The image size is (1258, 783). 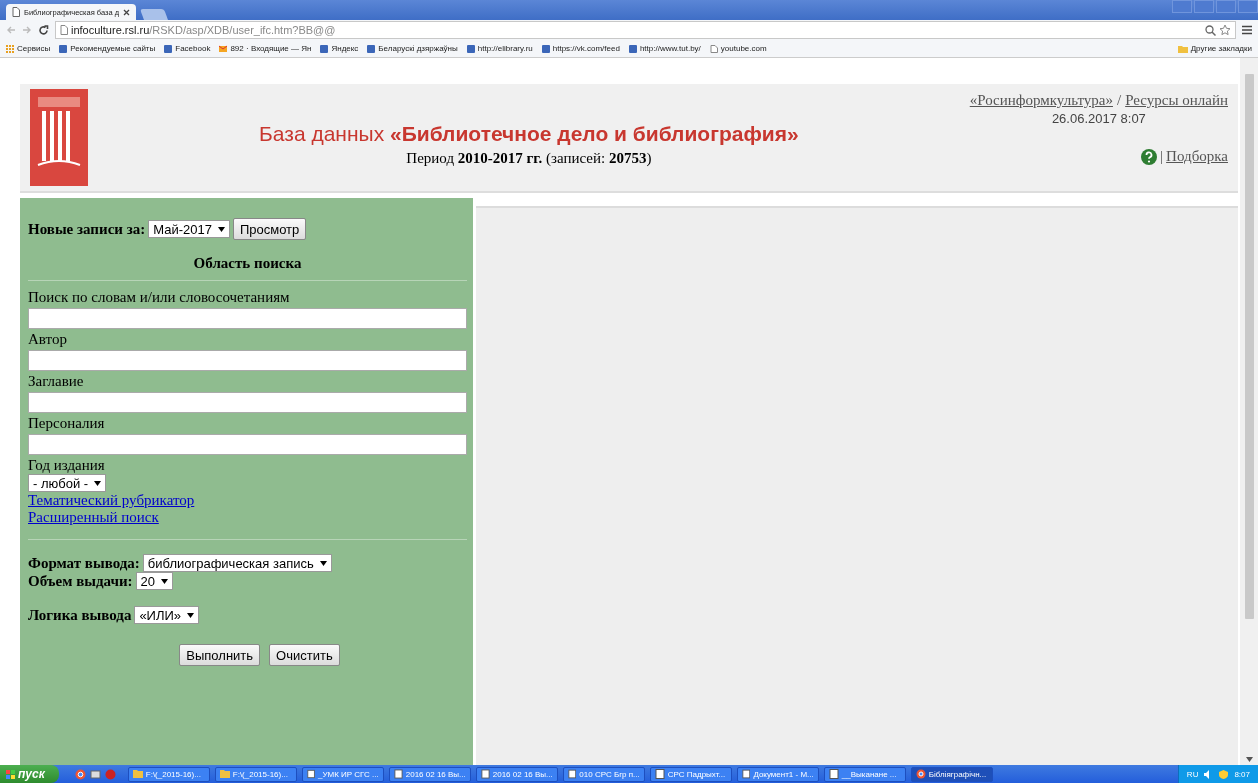 I want to click on dropdown: - любой -, so click(x=67, y=483).